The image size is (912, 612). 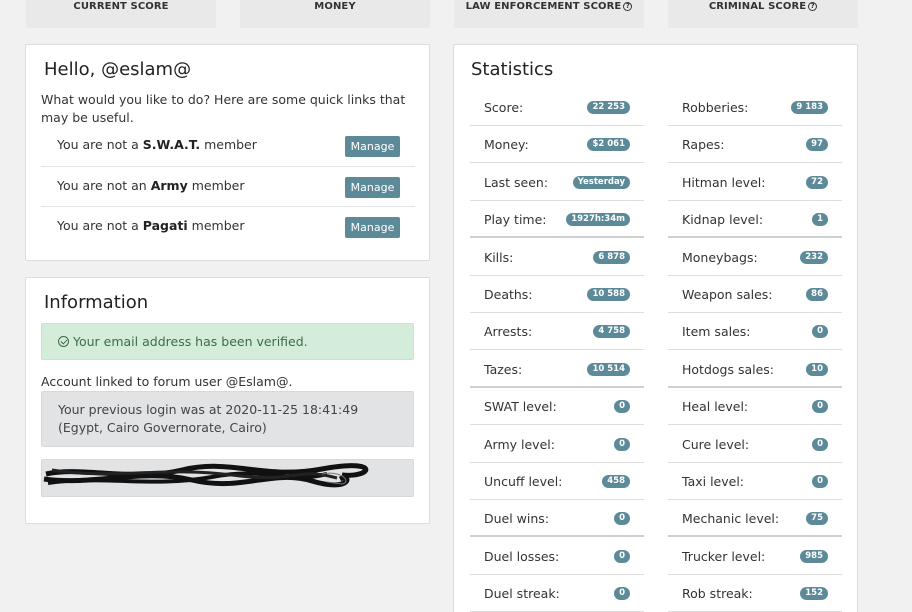 I want to click on stat-label: Mechanic level:, so click(x=731, y=519).